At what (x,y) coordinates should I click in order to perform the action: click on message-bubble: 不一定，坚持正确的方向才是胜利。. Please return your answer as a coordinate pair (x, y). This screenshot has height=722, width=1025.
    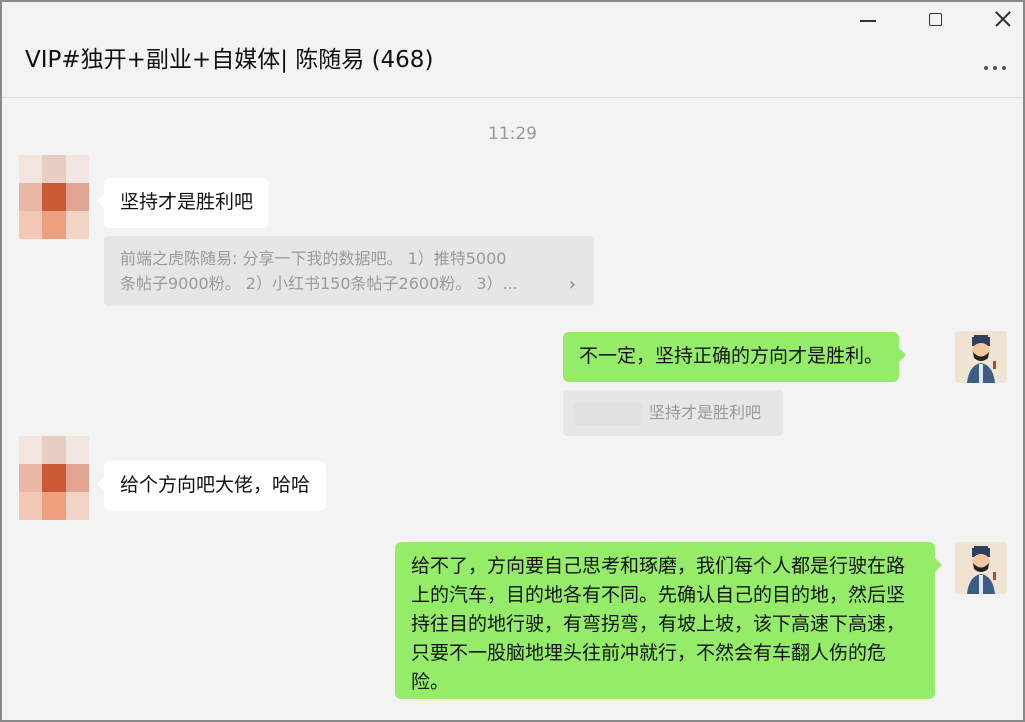
    Looking at the image, I should click on (735, 357).